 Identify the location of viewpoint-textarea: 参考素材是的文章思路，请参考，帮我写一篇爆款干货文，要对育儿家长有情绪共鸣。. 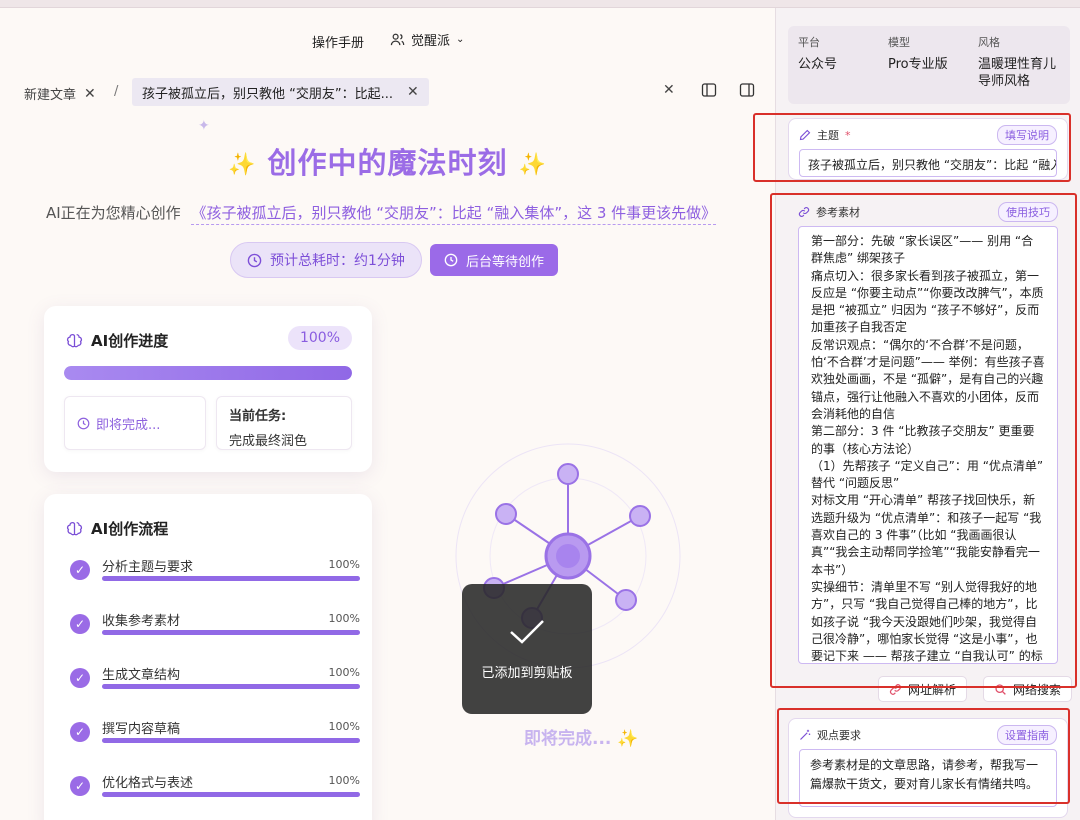
(928, 778).